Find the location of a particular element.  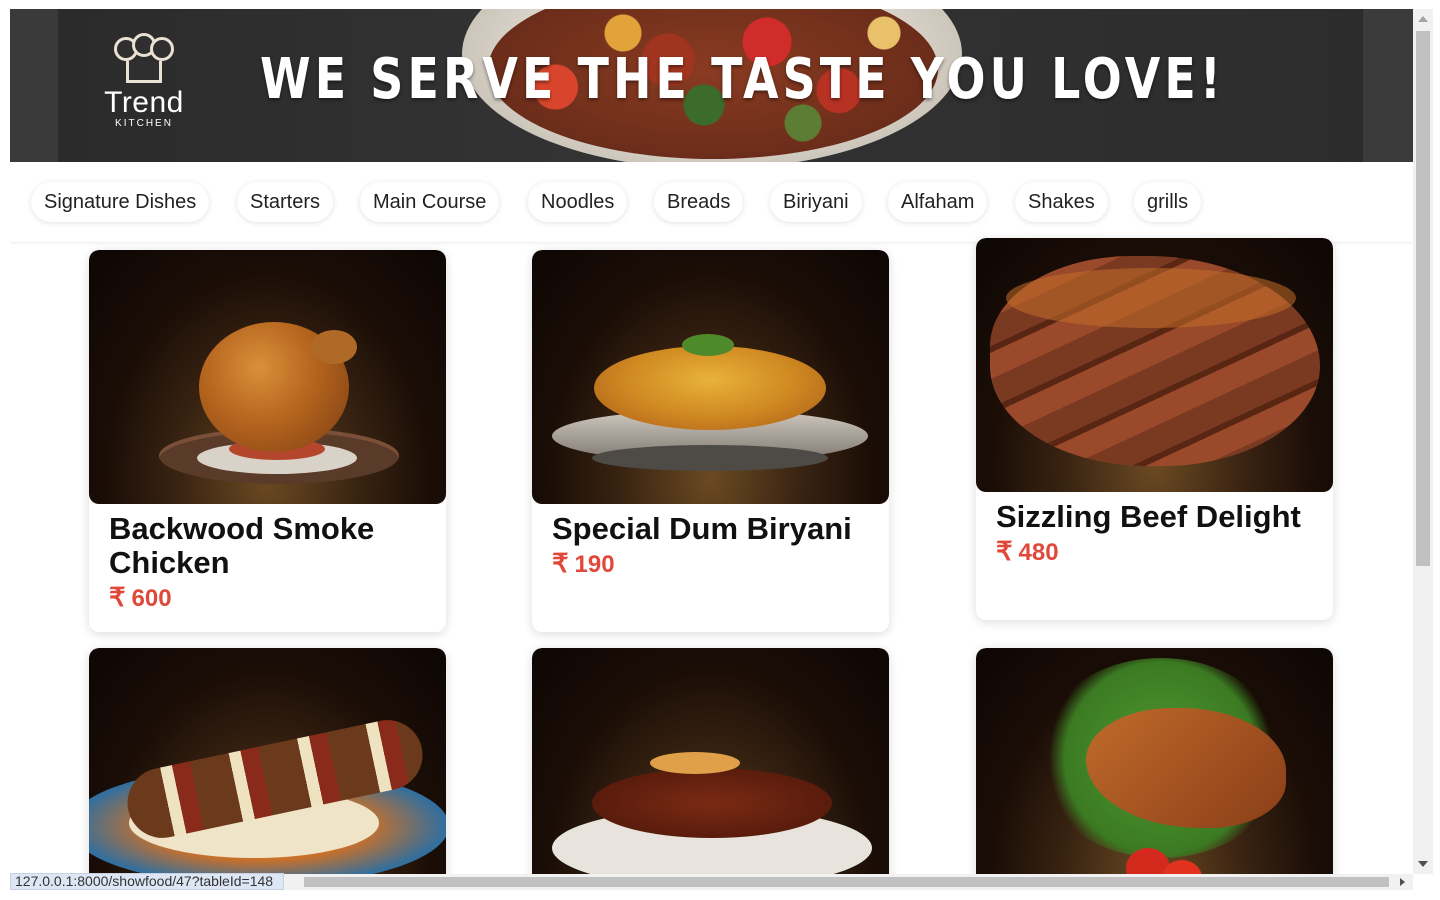

scroll-right-icon is located at coordinates (1402, 882).